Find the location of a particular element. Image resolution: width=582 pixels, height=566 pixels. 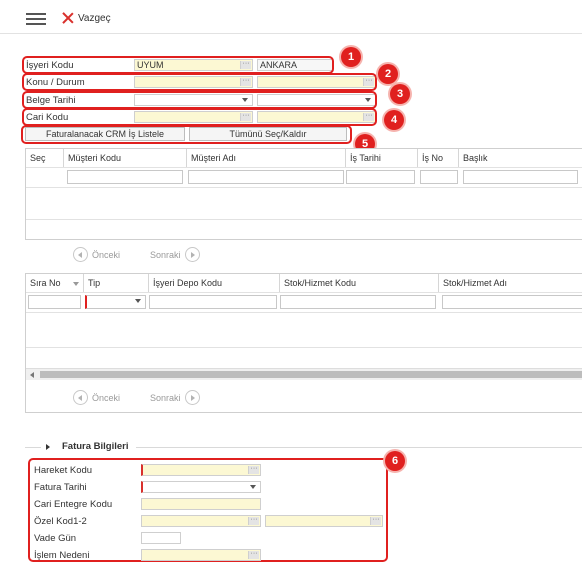

badge-2: 2 is located at coordinates (388, 74).